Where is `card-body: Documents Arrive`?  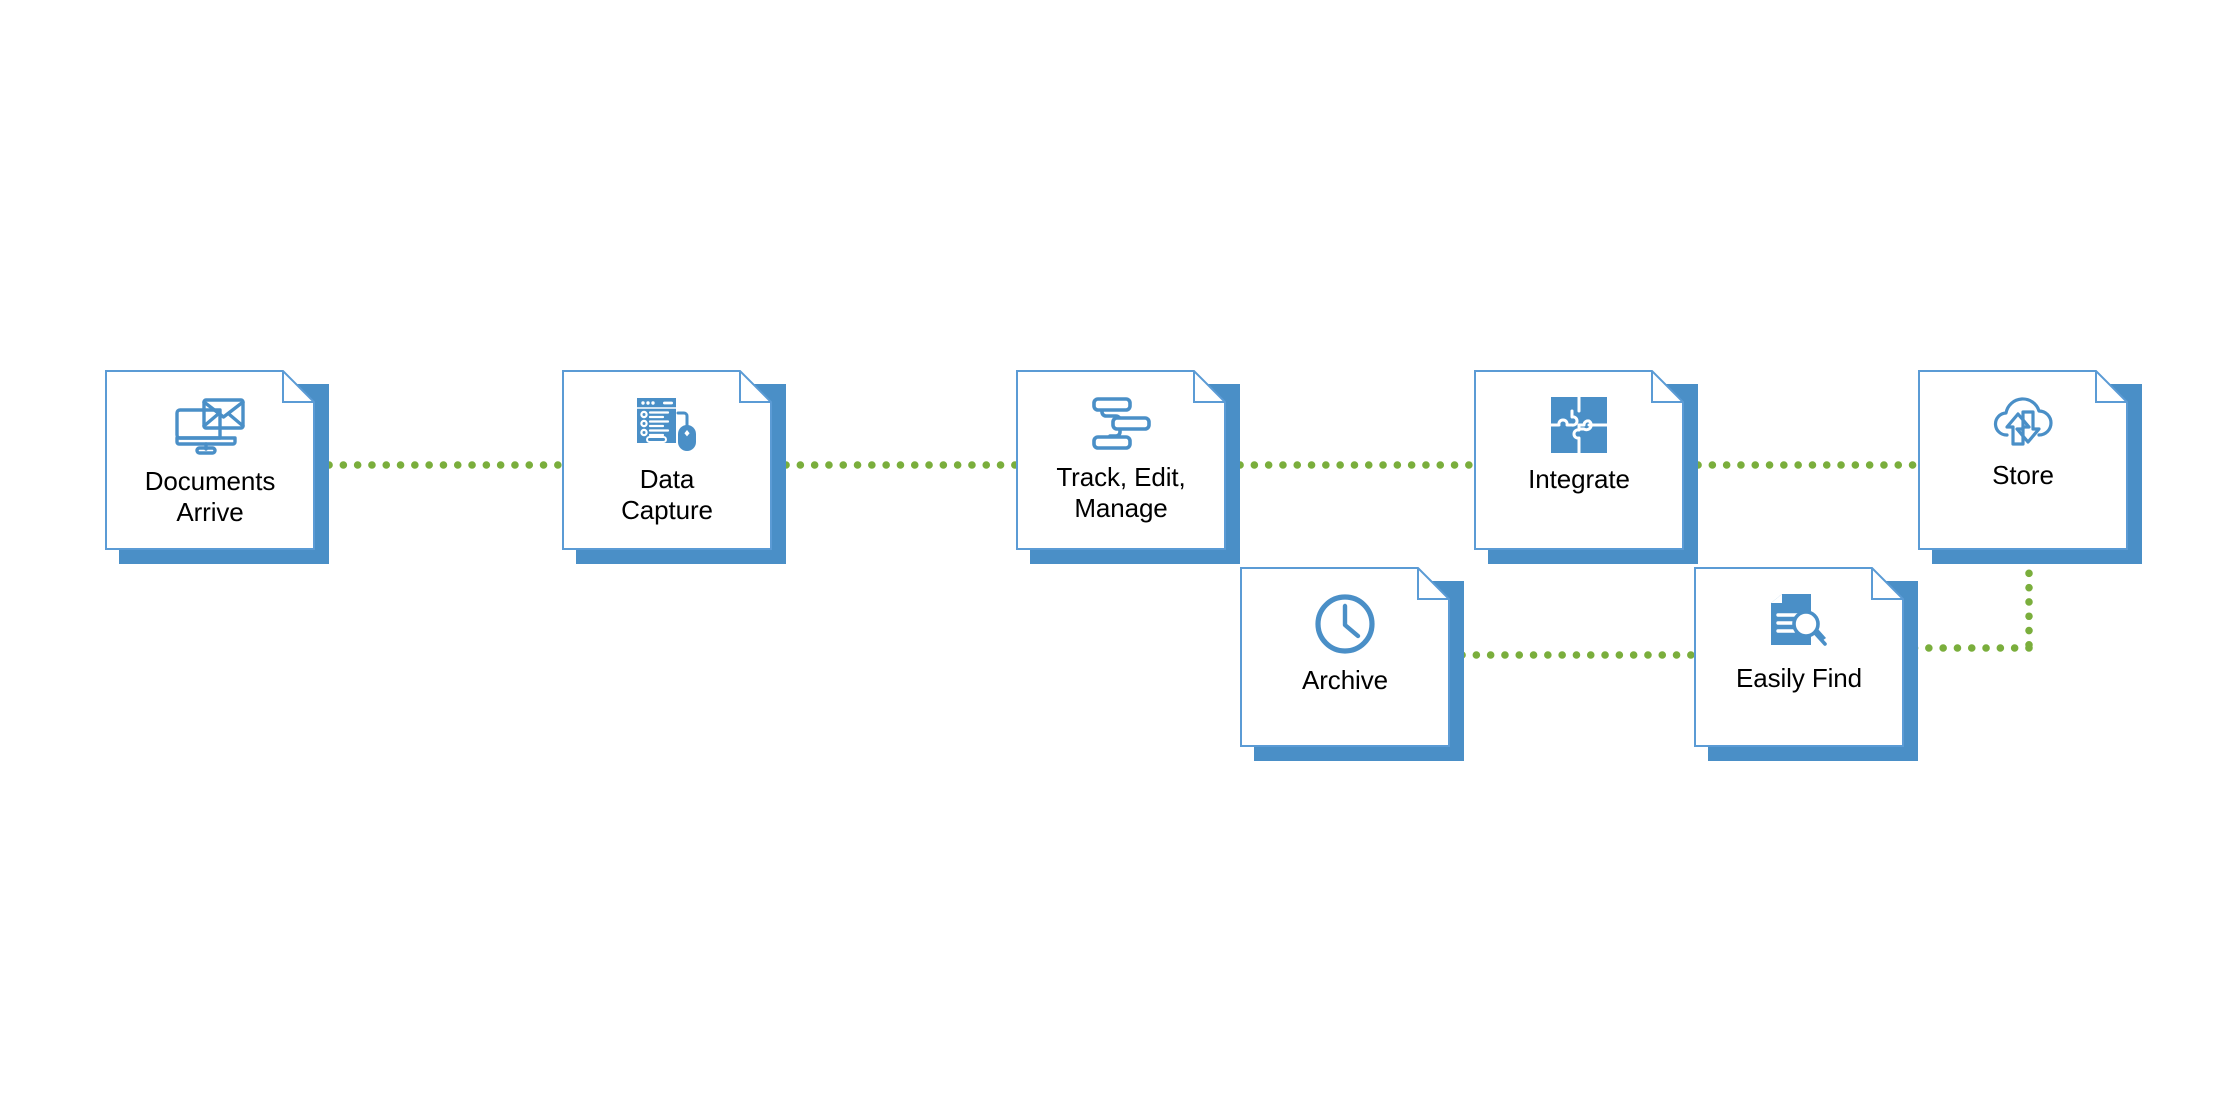
card-body: Documents Arrive is located at coordinates (210, 460).